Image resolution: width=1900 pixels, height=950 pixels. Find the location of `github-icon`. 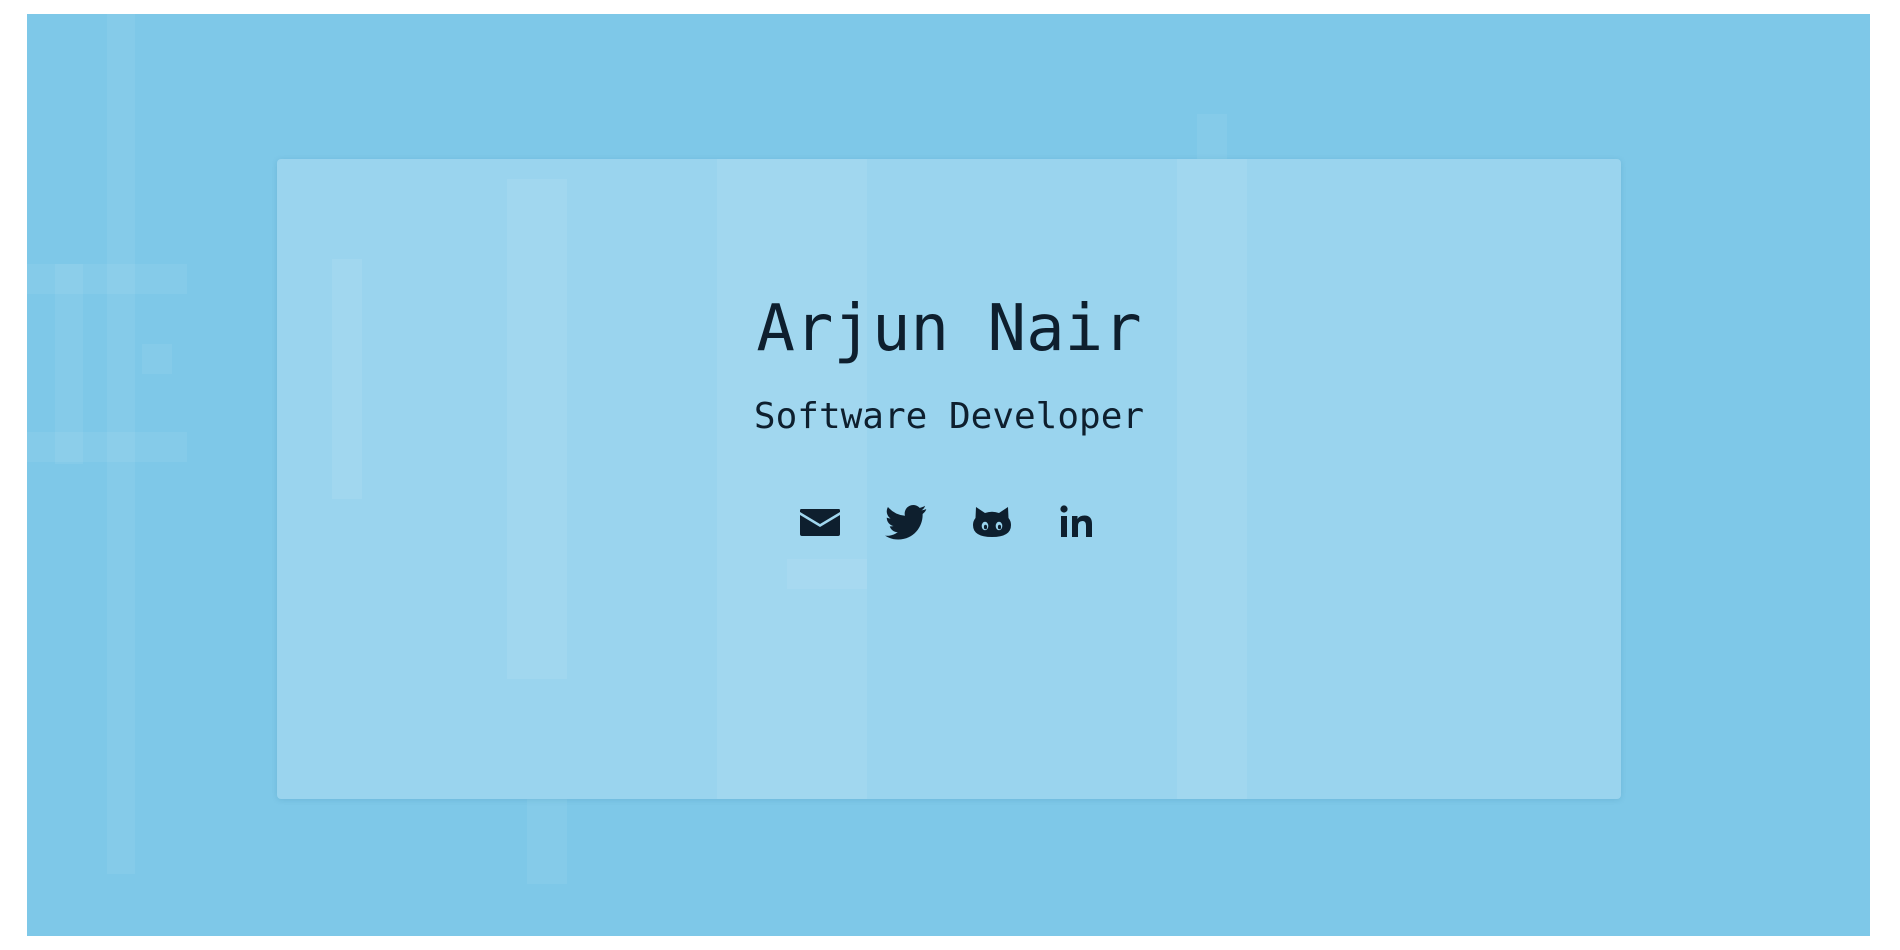

github-icon is located at coordinates (992, 522).